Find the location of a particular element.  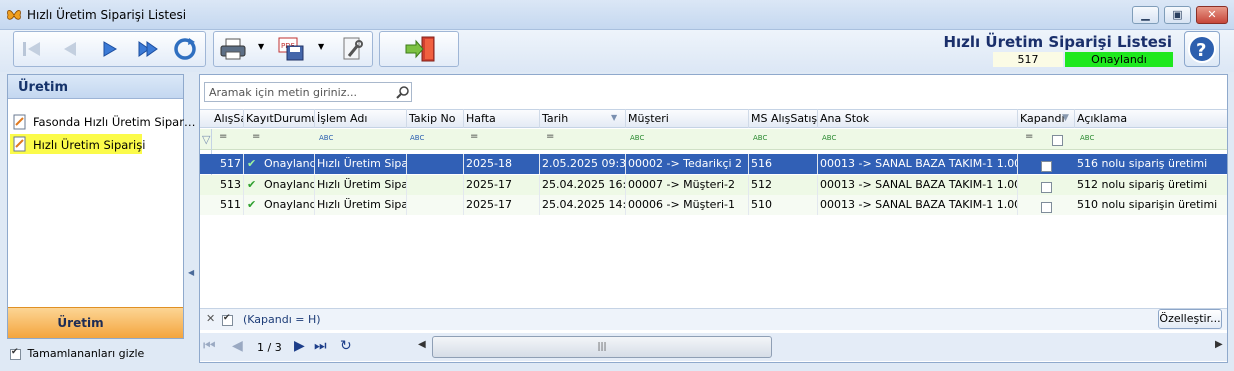

column-header: Hafta is located at coordinates (502, 118).